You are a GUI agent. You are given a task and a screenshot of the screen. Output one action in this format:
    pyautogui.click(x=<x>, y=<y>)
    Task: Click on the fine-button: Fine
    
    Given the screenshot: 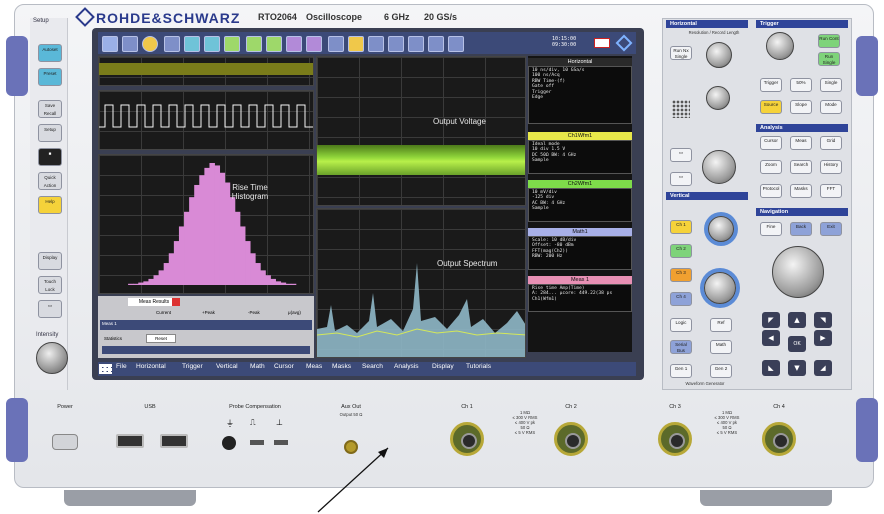 What is the action you would take?
    pyautogui.click(x=771, y=229)
    